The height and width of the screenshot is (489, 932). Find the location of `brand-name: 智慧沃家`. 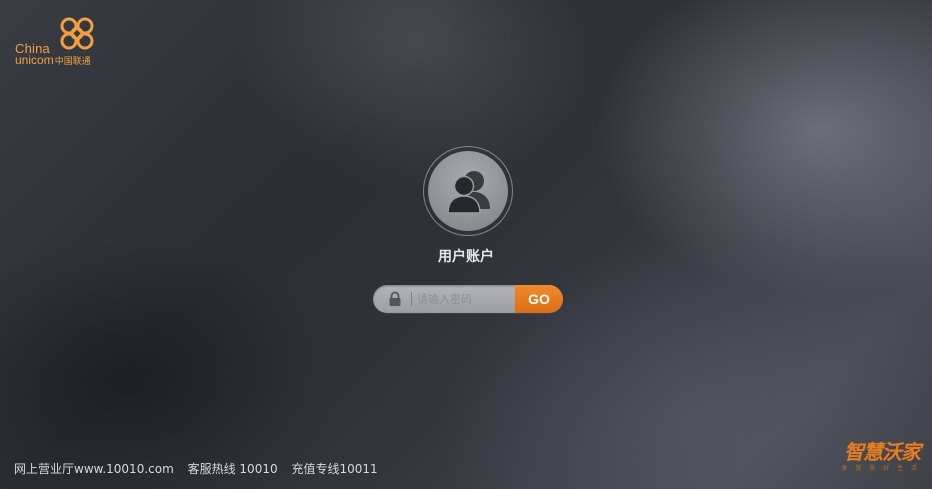

brand-name: 智慧沃家 is located at coordinates (882, 452).